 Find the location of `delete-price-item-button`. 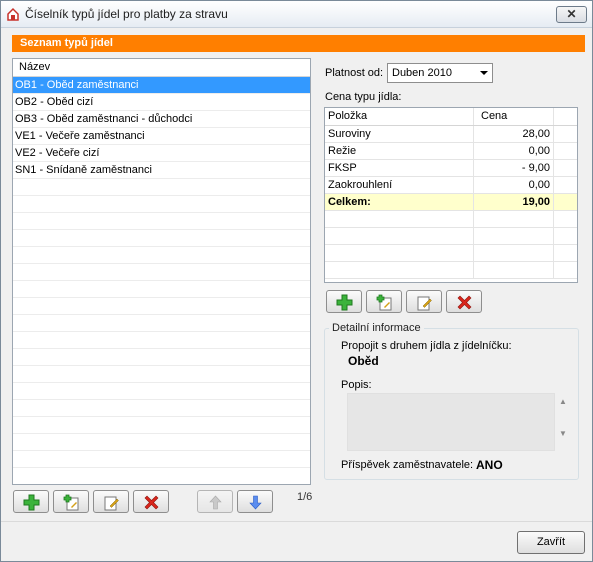

delete-price-item-button is located at coordinates (464, 301).